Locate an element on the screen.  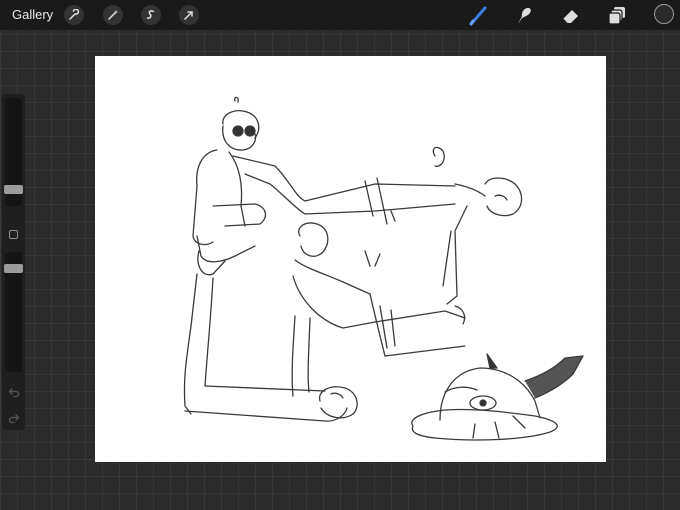
brush-icon is located at coordinates (479, 15).